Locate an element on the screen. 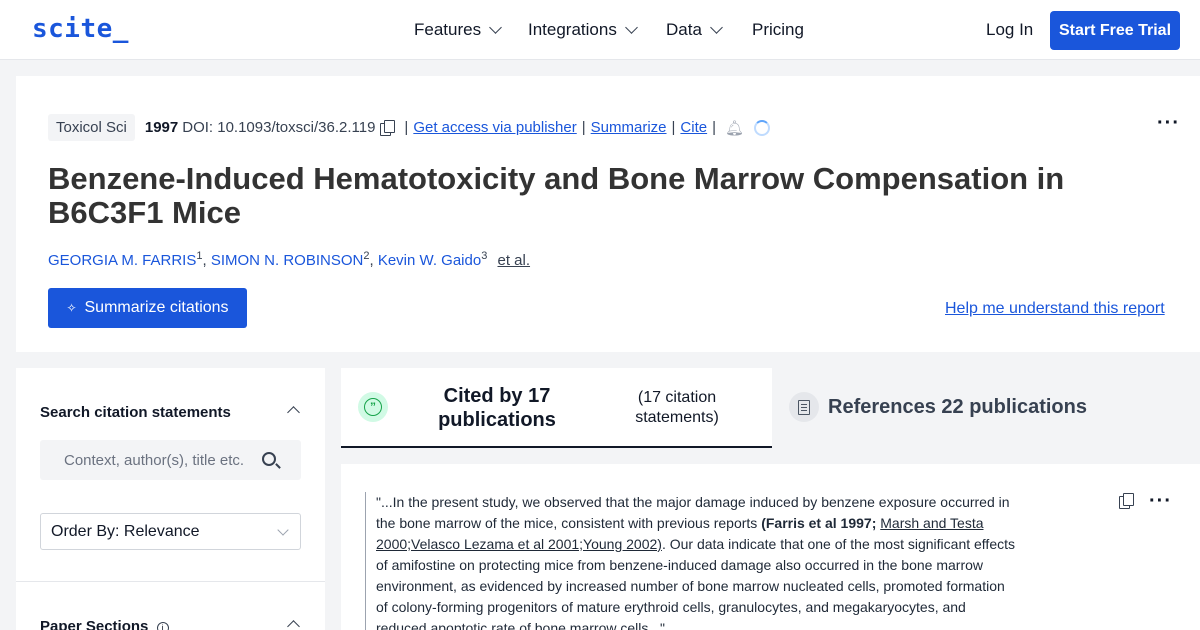  quote-bar is located at coordinates (365, 561).